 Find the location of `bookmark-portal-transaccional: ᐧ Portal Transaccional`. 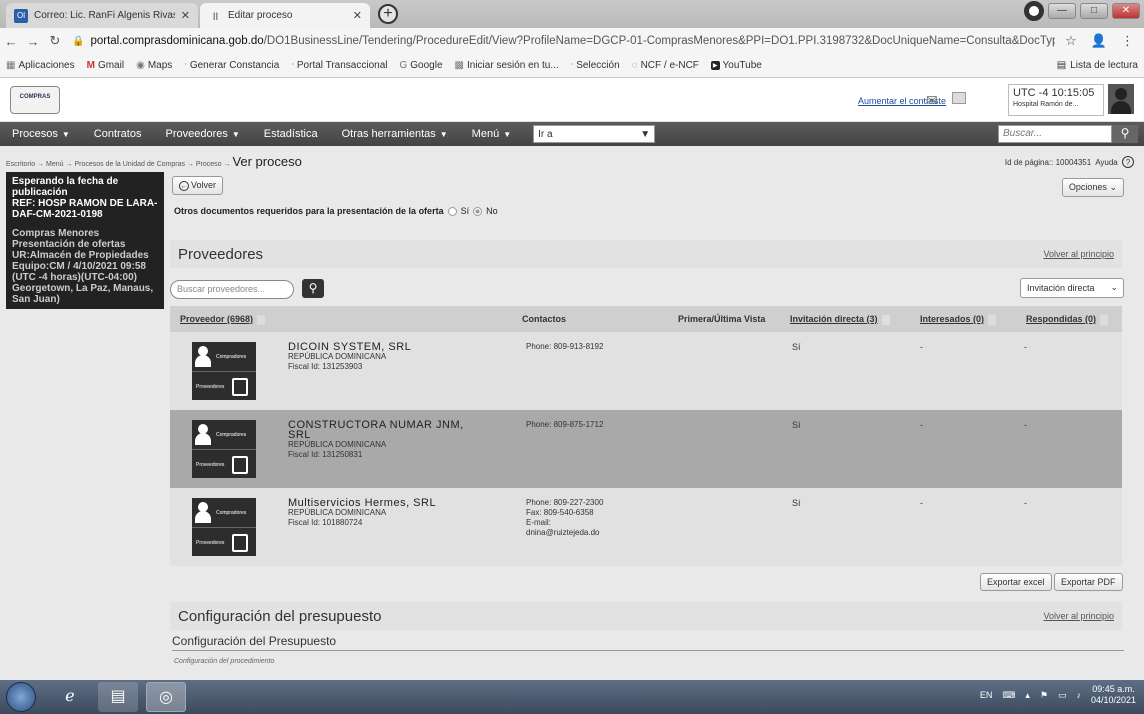

bookmark-portal-transaccional: ᐧ Portal Transaccional is located at coordinates (339, 65).